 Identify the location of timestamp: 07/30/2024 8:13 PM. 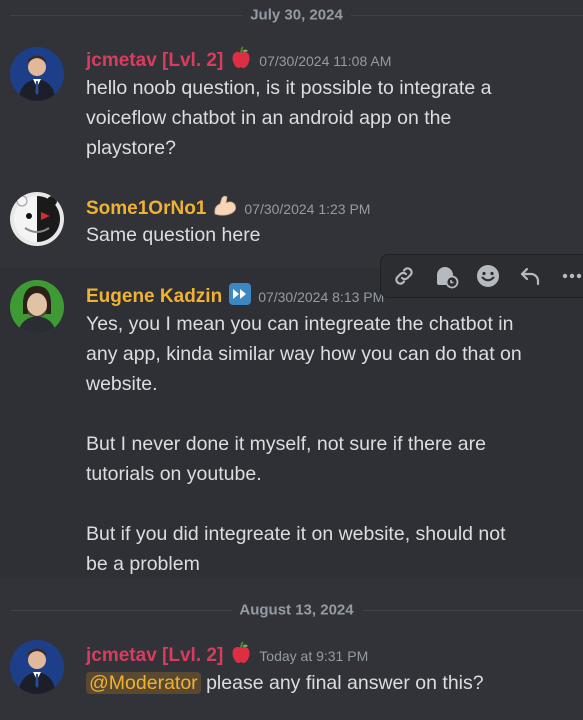
(321, 296).